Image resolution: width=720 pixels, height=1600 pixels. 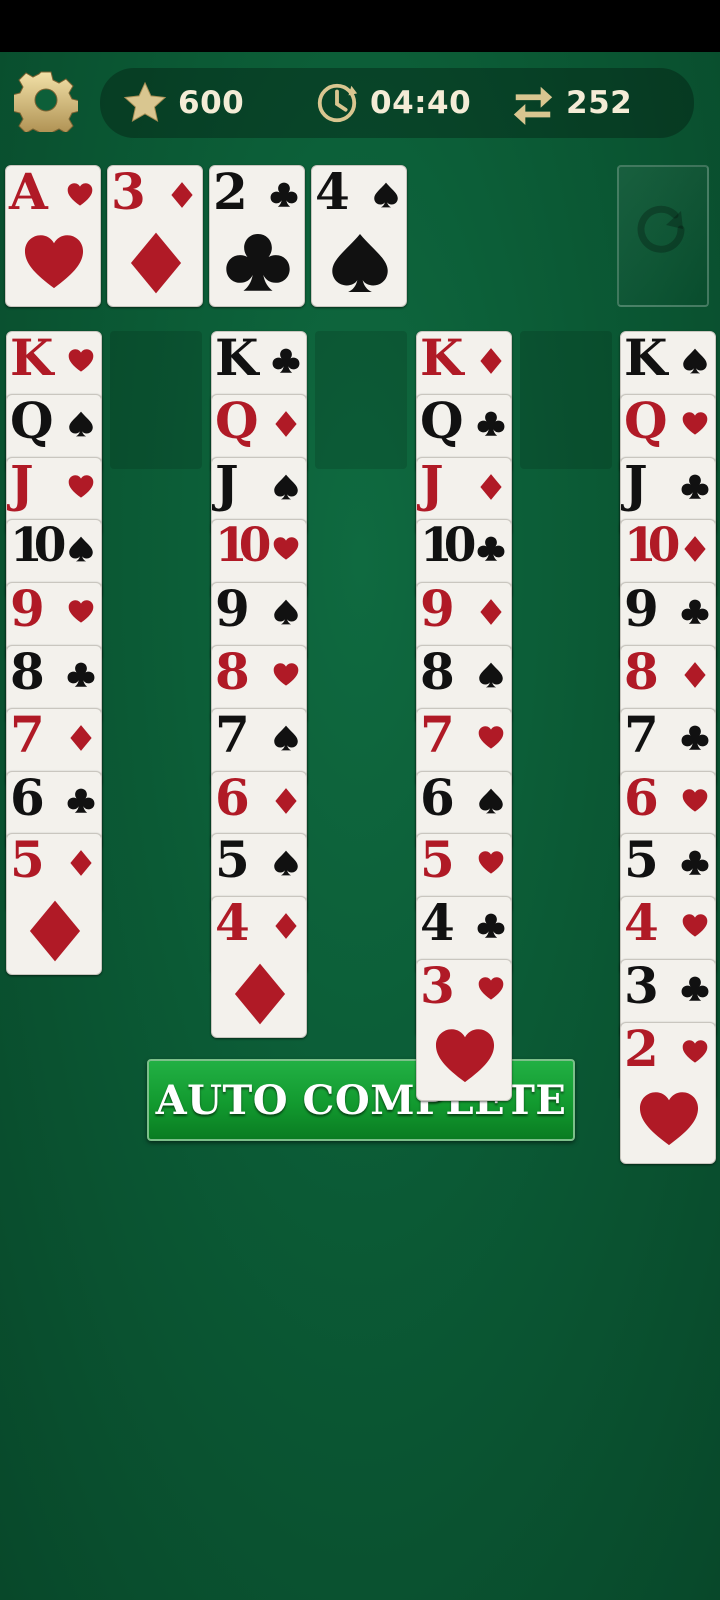 I want to click on hud-bar: 600 04:40 252, so click(x=397, y=103).